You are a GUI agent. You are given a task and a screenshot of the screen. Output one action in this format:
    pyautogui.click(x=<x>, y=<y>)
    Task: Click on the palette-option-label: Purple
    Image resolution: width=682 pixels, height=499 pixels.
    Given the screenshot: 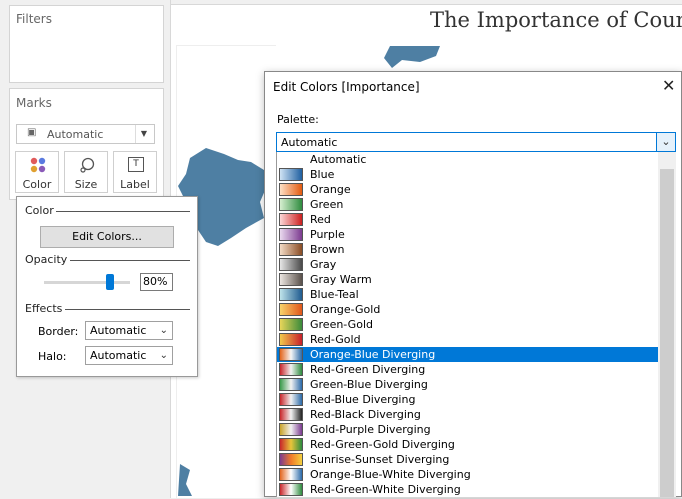 What is the action you would take?
    pyautogui.click(x=327, y=234)
    